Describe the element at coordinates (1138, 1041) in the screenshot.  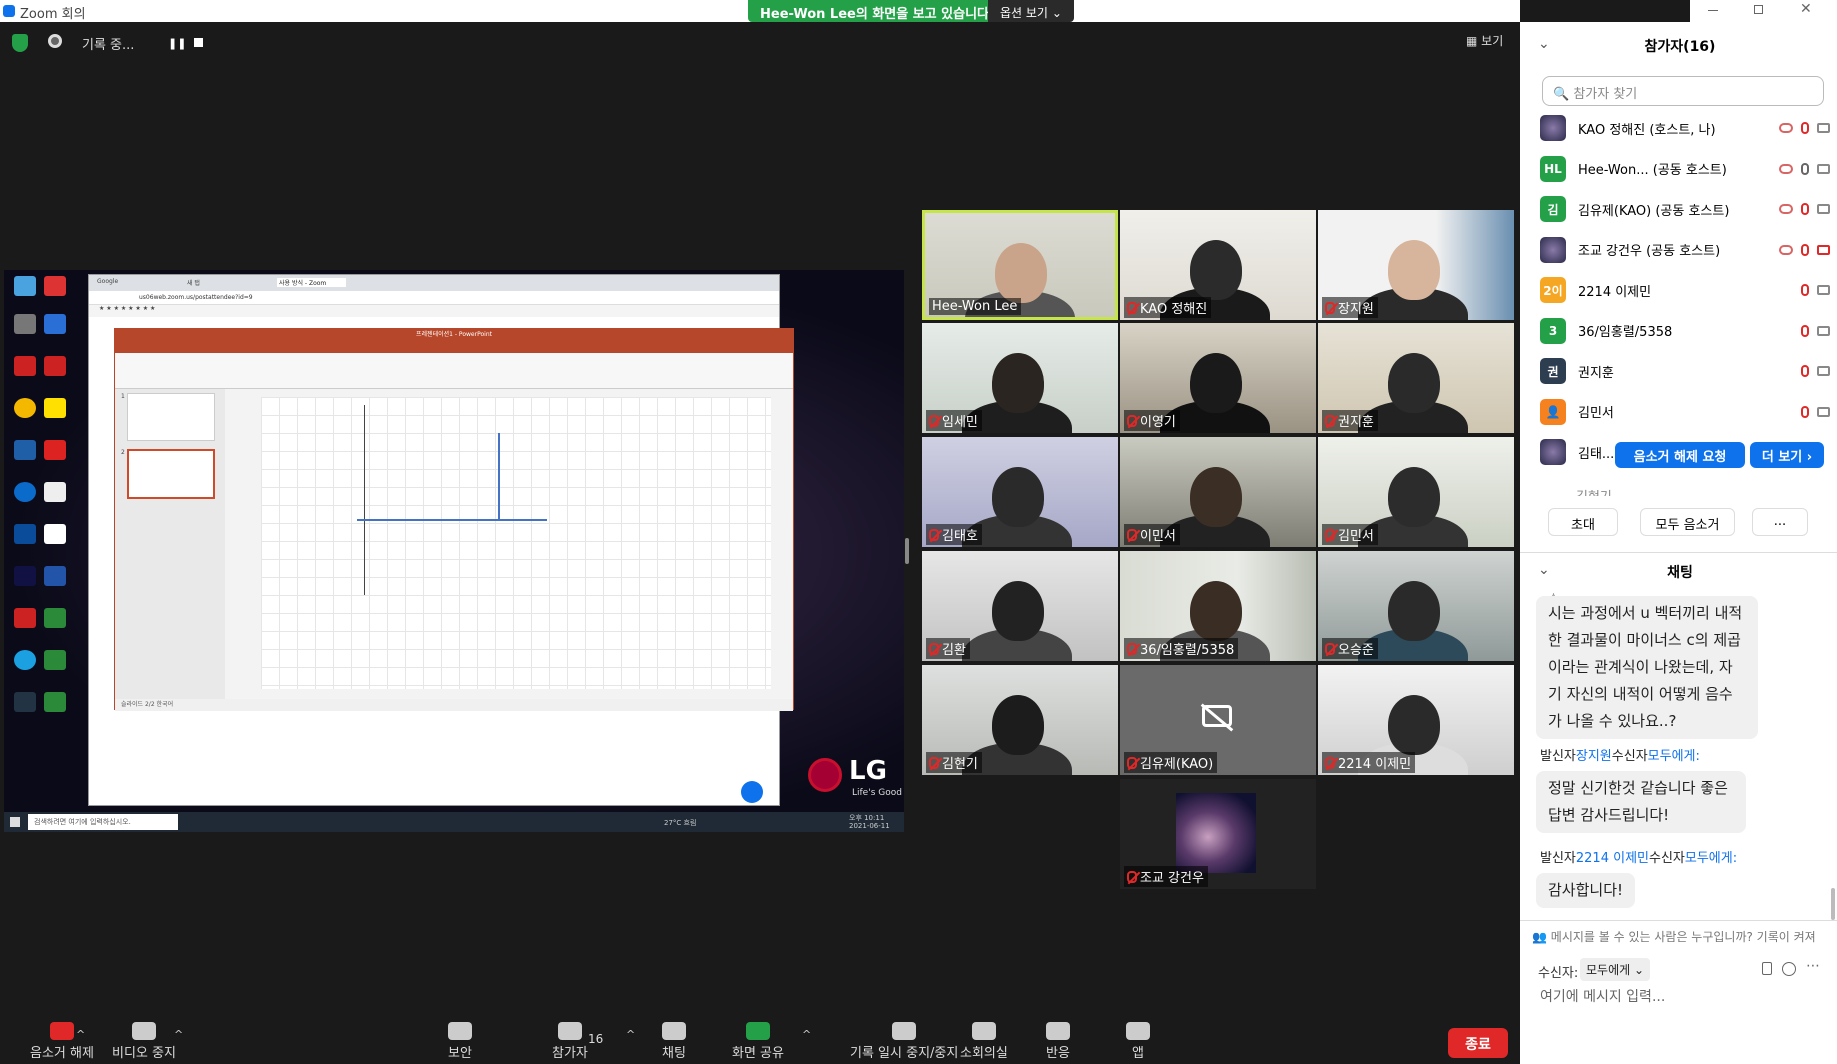
I see `apps-button: 앱` at that location.